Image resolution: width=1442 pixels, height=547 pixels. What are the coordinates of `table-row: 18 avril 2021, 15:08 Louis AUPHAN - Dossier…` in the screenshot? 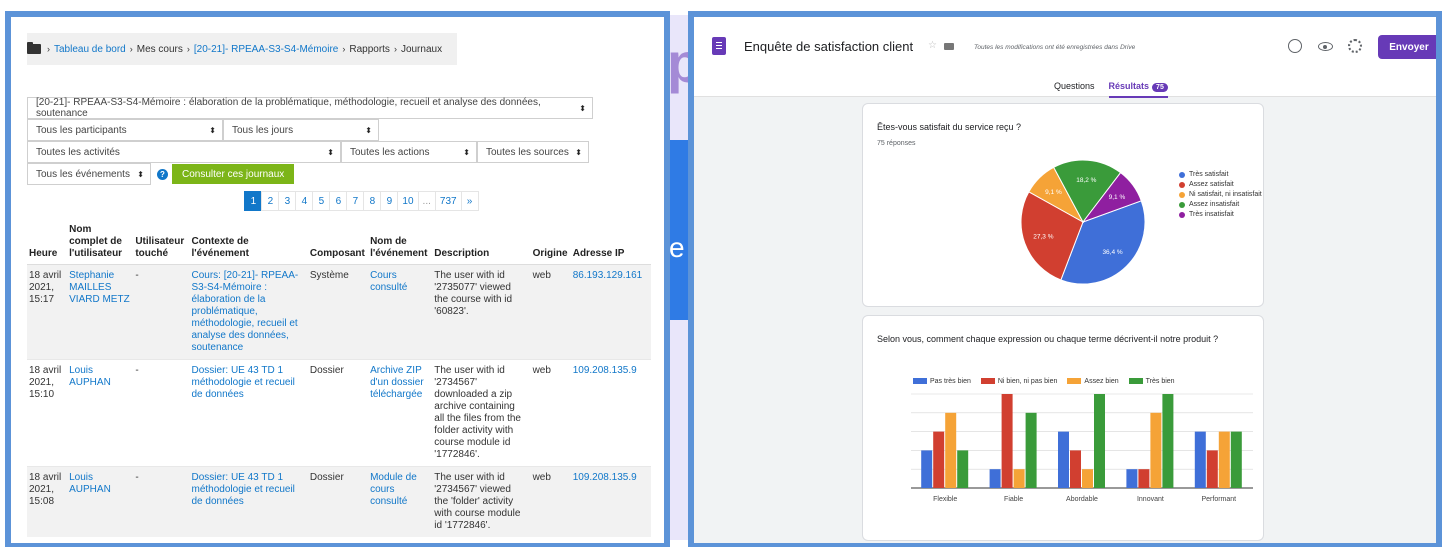 It's located at (339, 501).